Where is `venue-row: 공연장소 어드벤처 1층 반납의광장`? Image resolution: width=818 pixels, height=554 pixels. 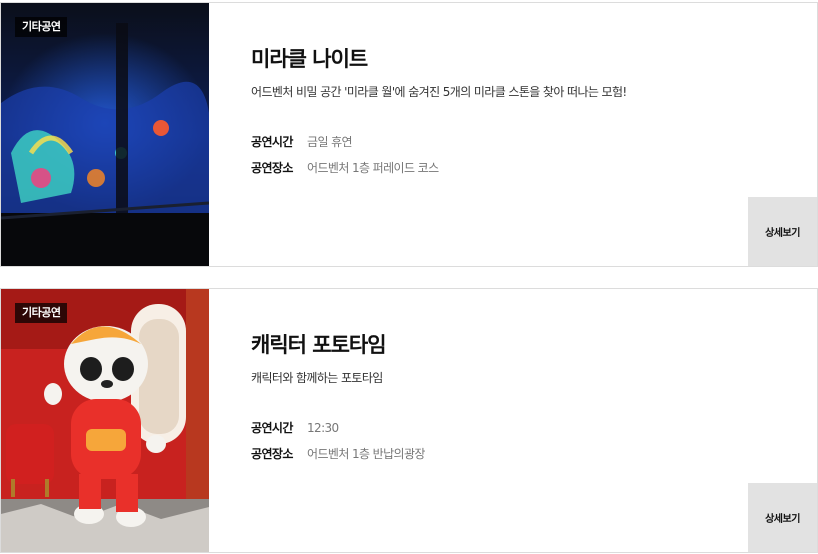
venue-row: 공연장소 어드벤처 1층 반납의광장 is located at coordinates (338, 453).